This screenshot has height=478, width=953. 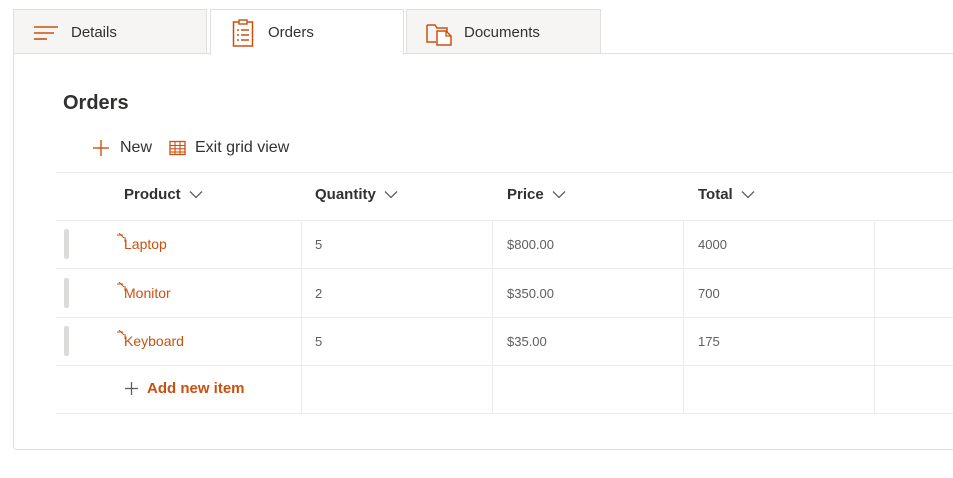 I want to click on price-cell: $35.00, so click(x=527, y=341).